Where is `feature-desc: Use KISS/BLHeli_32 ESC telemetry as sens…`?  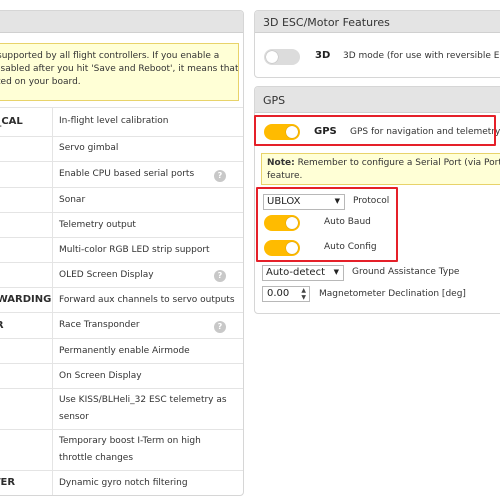 feature-desc: Use KISS/BLHeli_32 ESC telemetry as sens… is located at coordinates (143, 408).